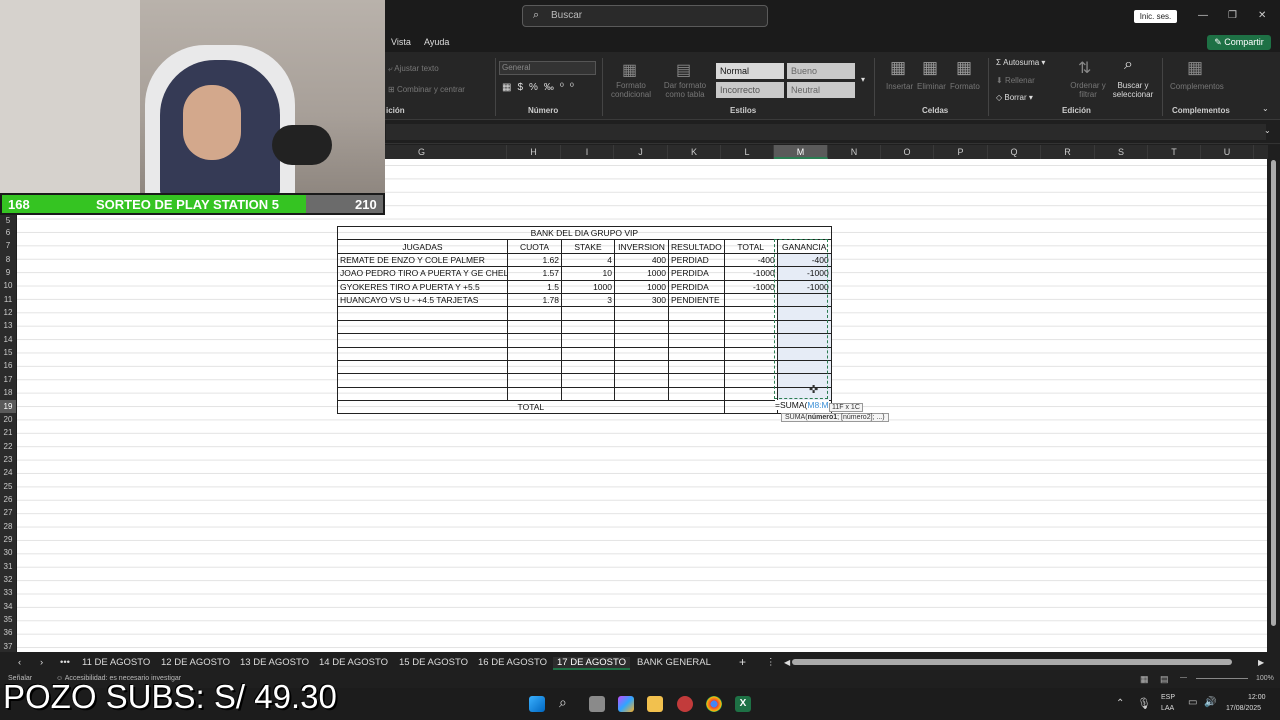 This screenshot has height=720, width=1280. I want to click on tab-16-agosto: 16 DE AGOSTO, so click(512, 662).